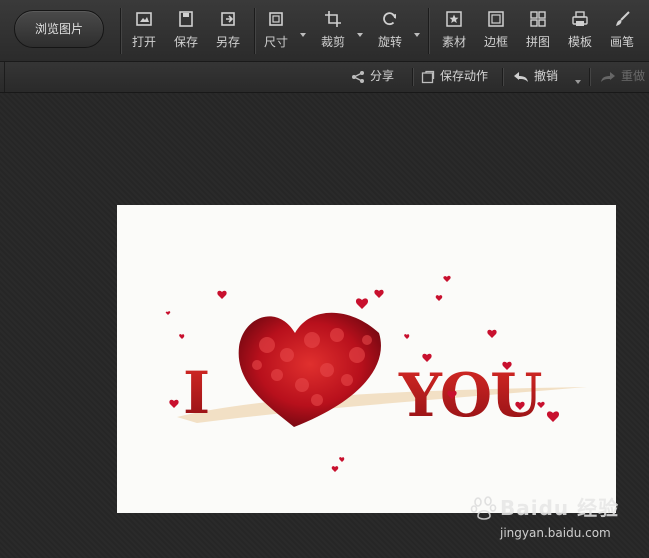  What do you see at coordinates (390, 32) in the screenshot?
I see `rotate-button: 旋转` at bounding box center [390, 32].